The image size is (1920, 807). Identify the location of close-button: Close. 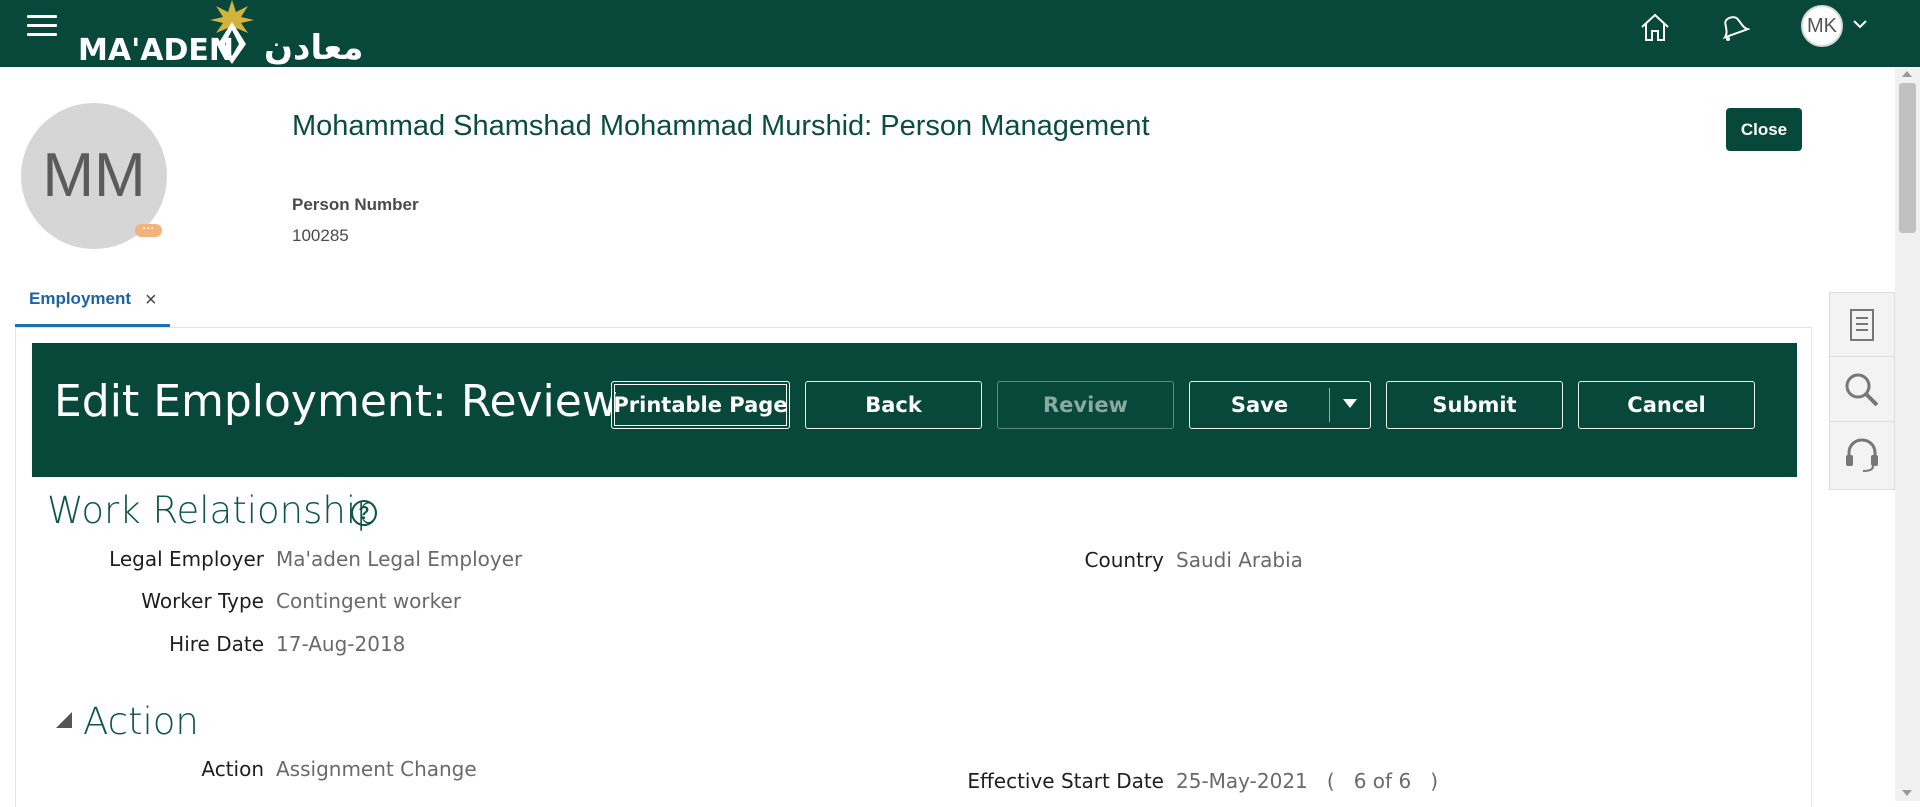
(1764, 129).